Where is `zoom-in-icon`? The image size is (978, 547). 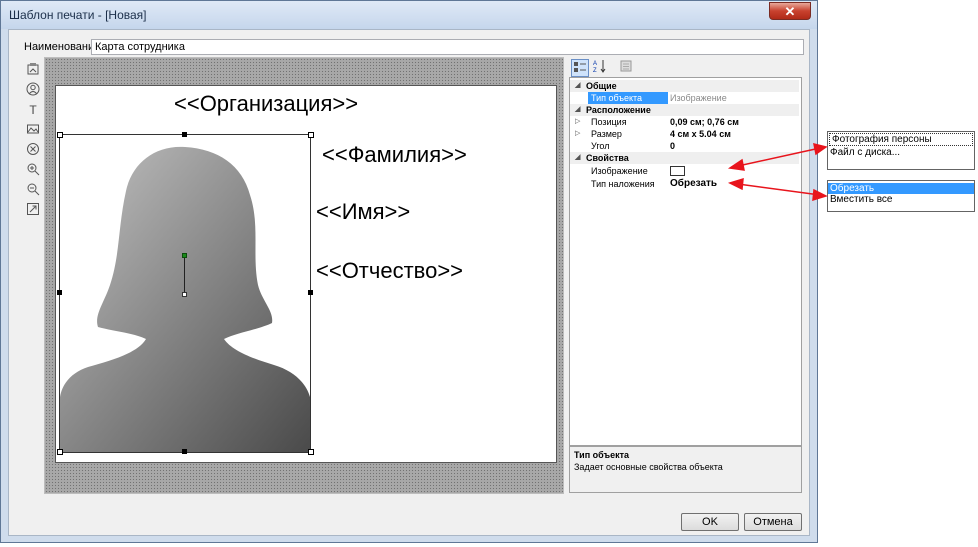 zoom-in-icon is located at coordinates (33, 170).